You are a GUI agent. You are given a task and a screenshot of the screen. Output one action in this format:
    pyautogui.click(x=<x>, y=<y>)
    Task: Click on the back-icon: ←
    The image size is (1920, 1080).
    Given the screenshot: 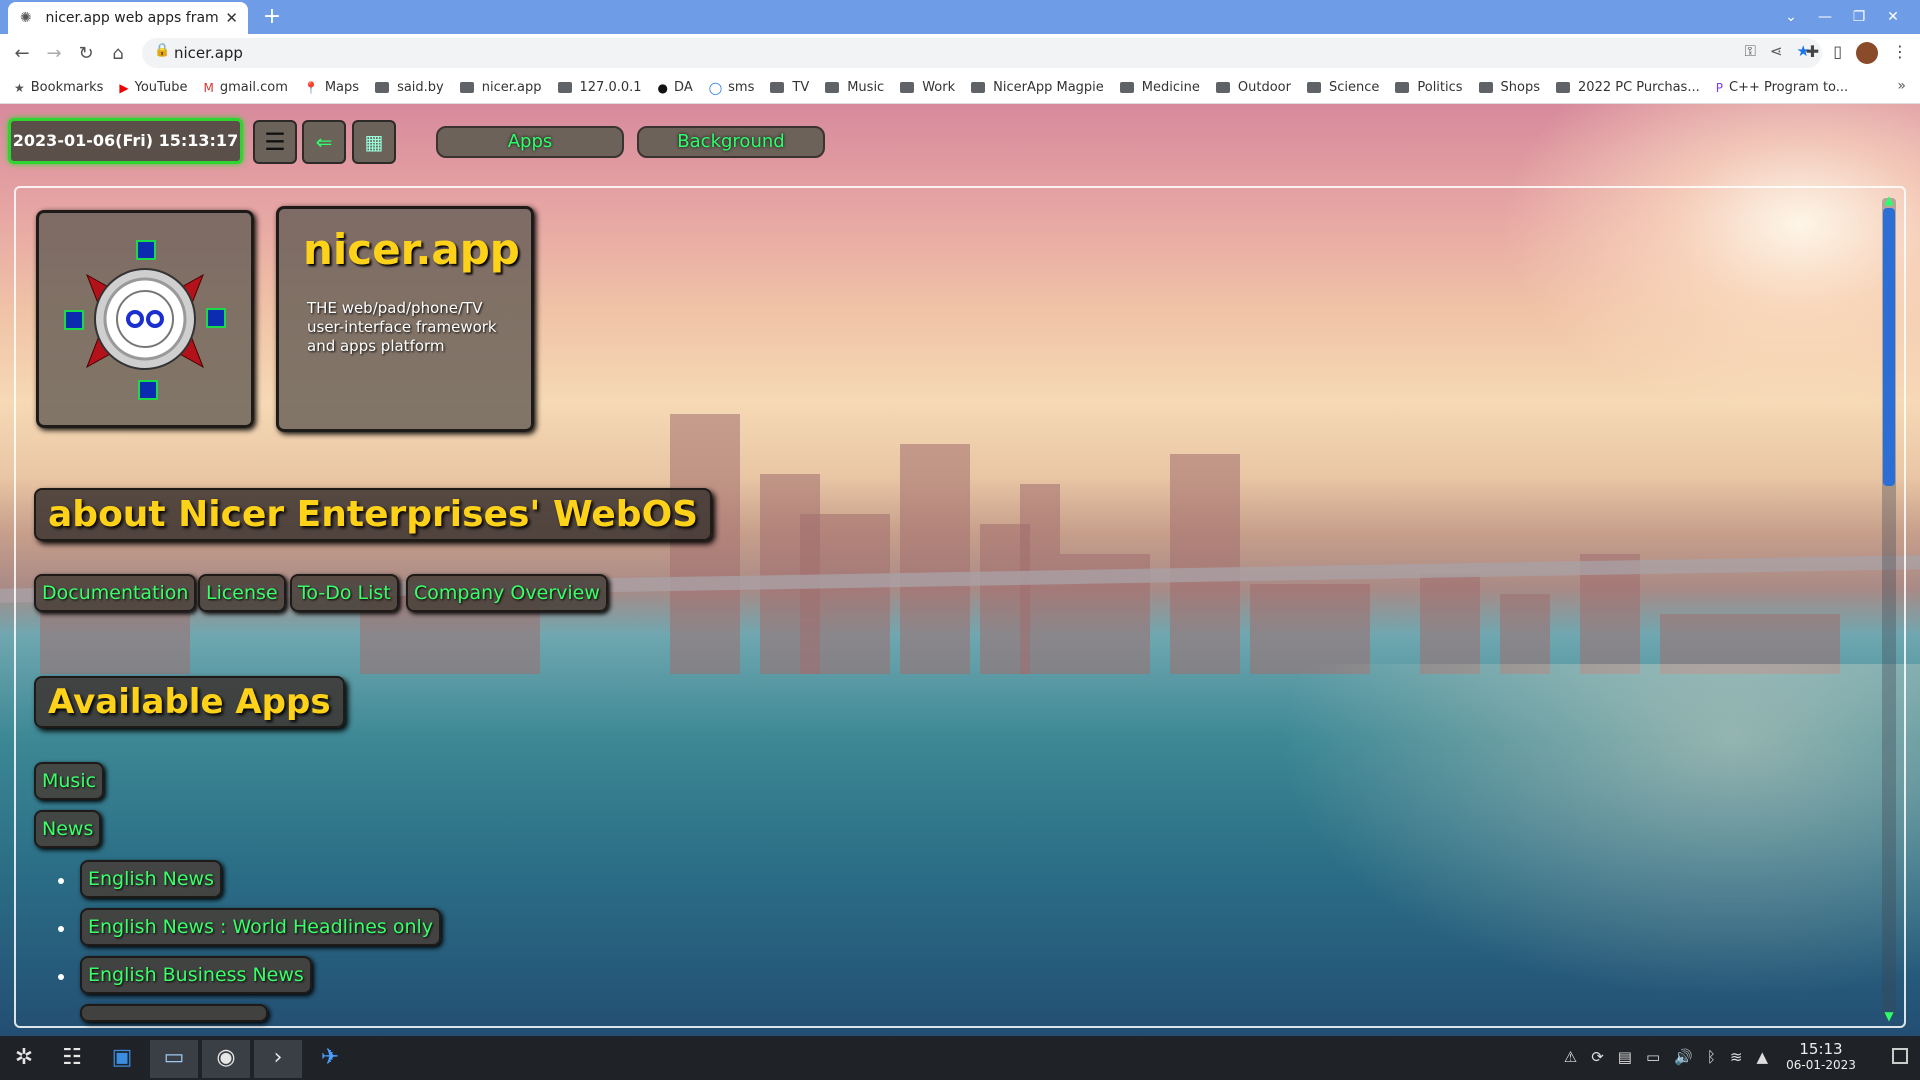 What is the action you would take?
    pyautogui.click(x=22, y=54)
    